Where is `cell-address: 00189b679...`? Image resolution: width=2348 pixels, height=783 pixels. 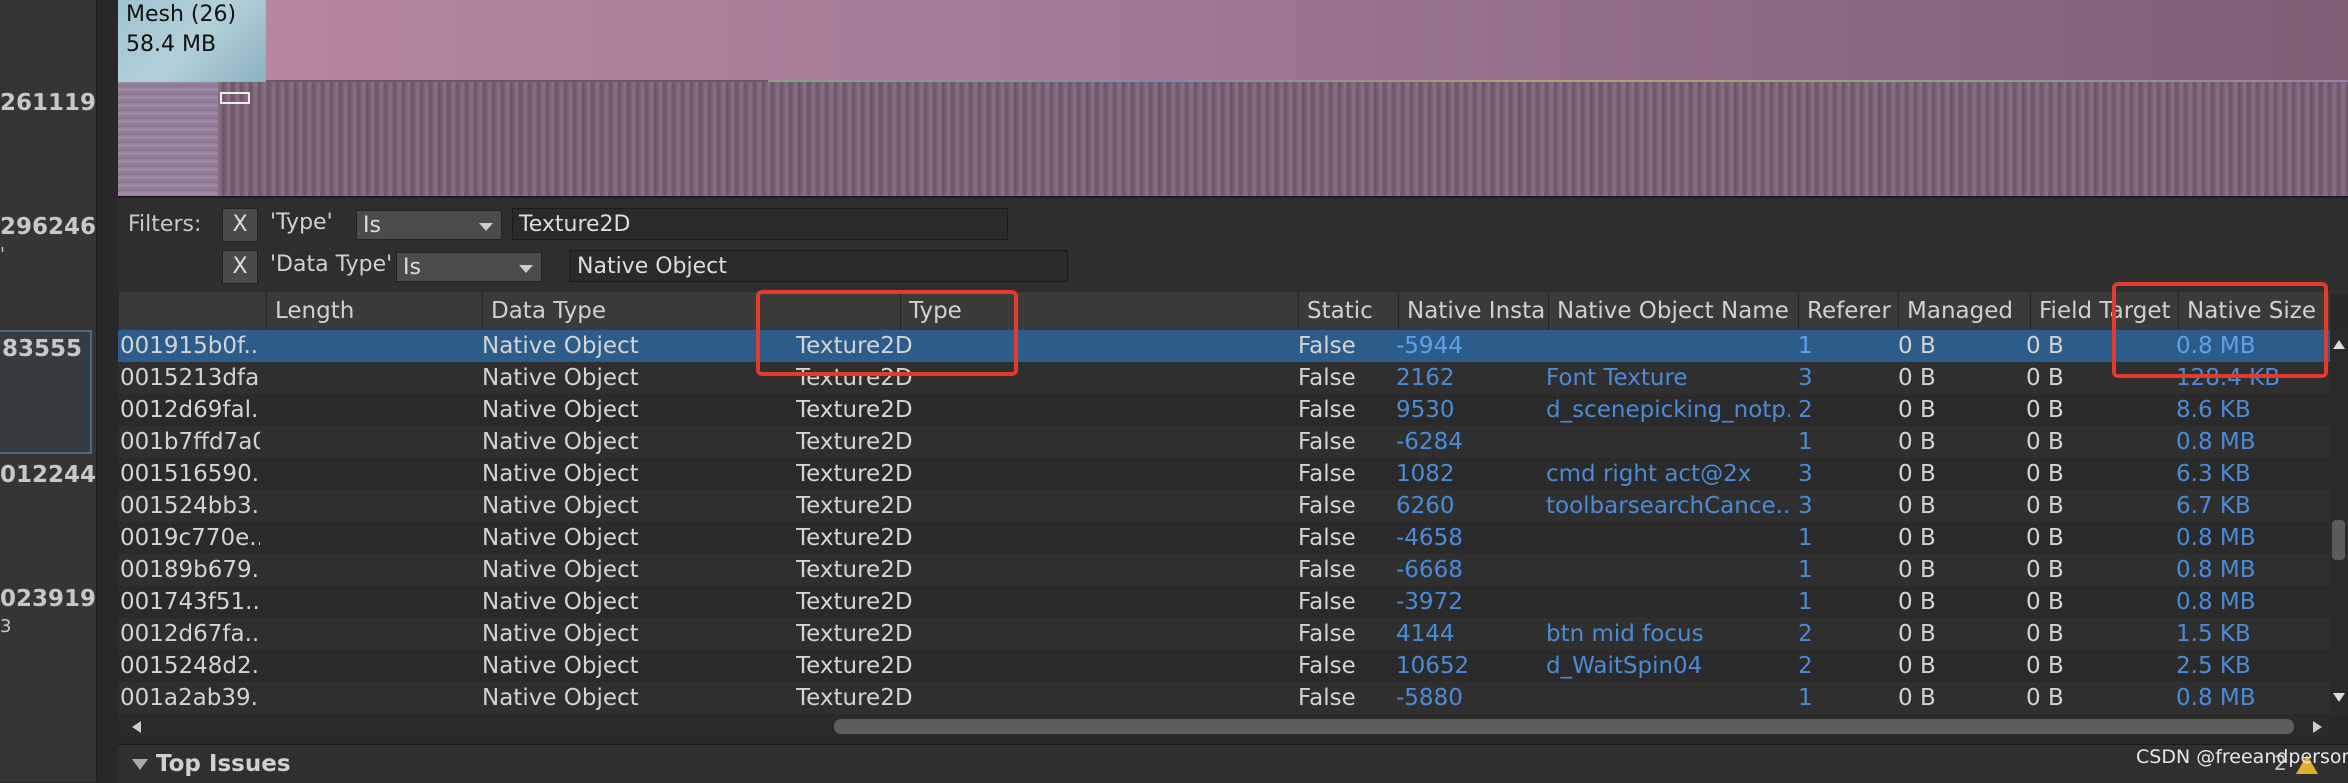
cell-address: 00189b679... is located at coordinates (190, 570).